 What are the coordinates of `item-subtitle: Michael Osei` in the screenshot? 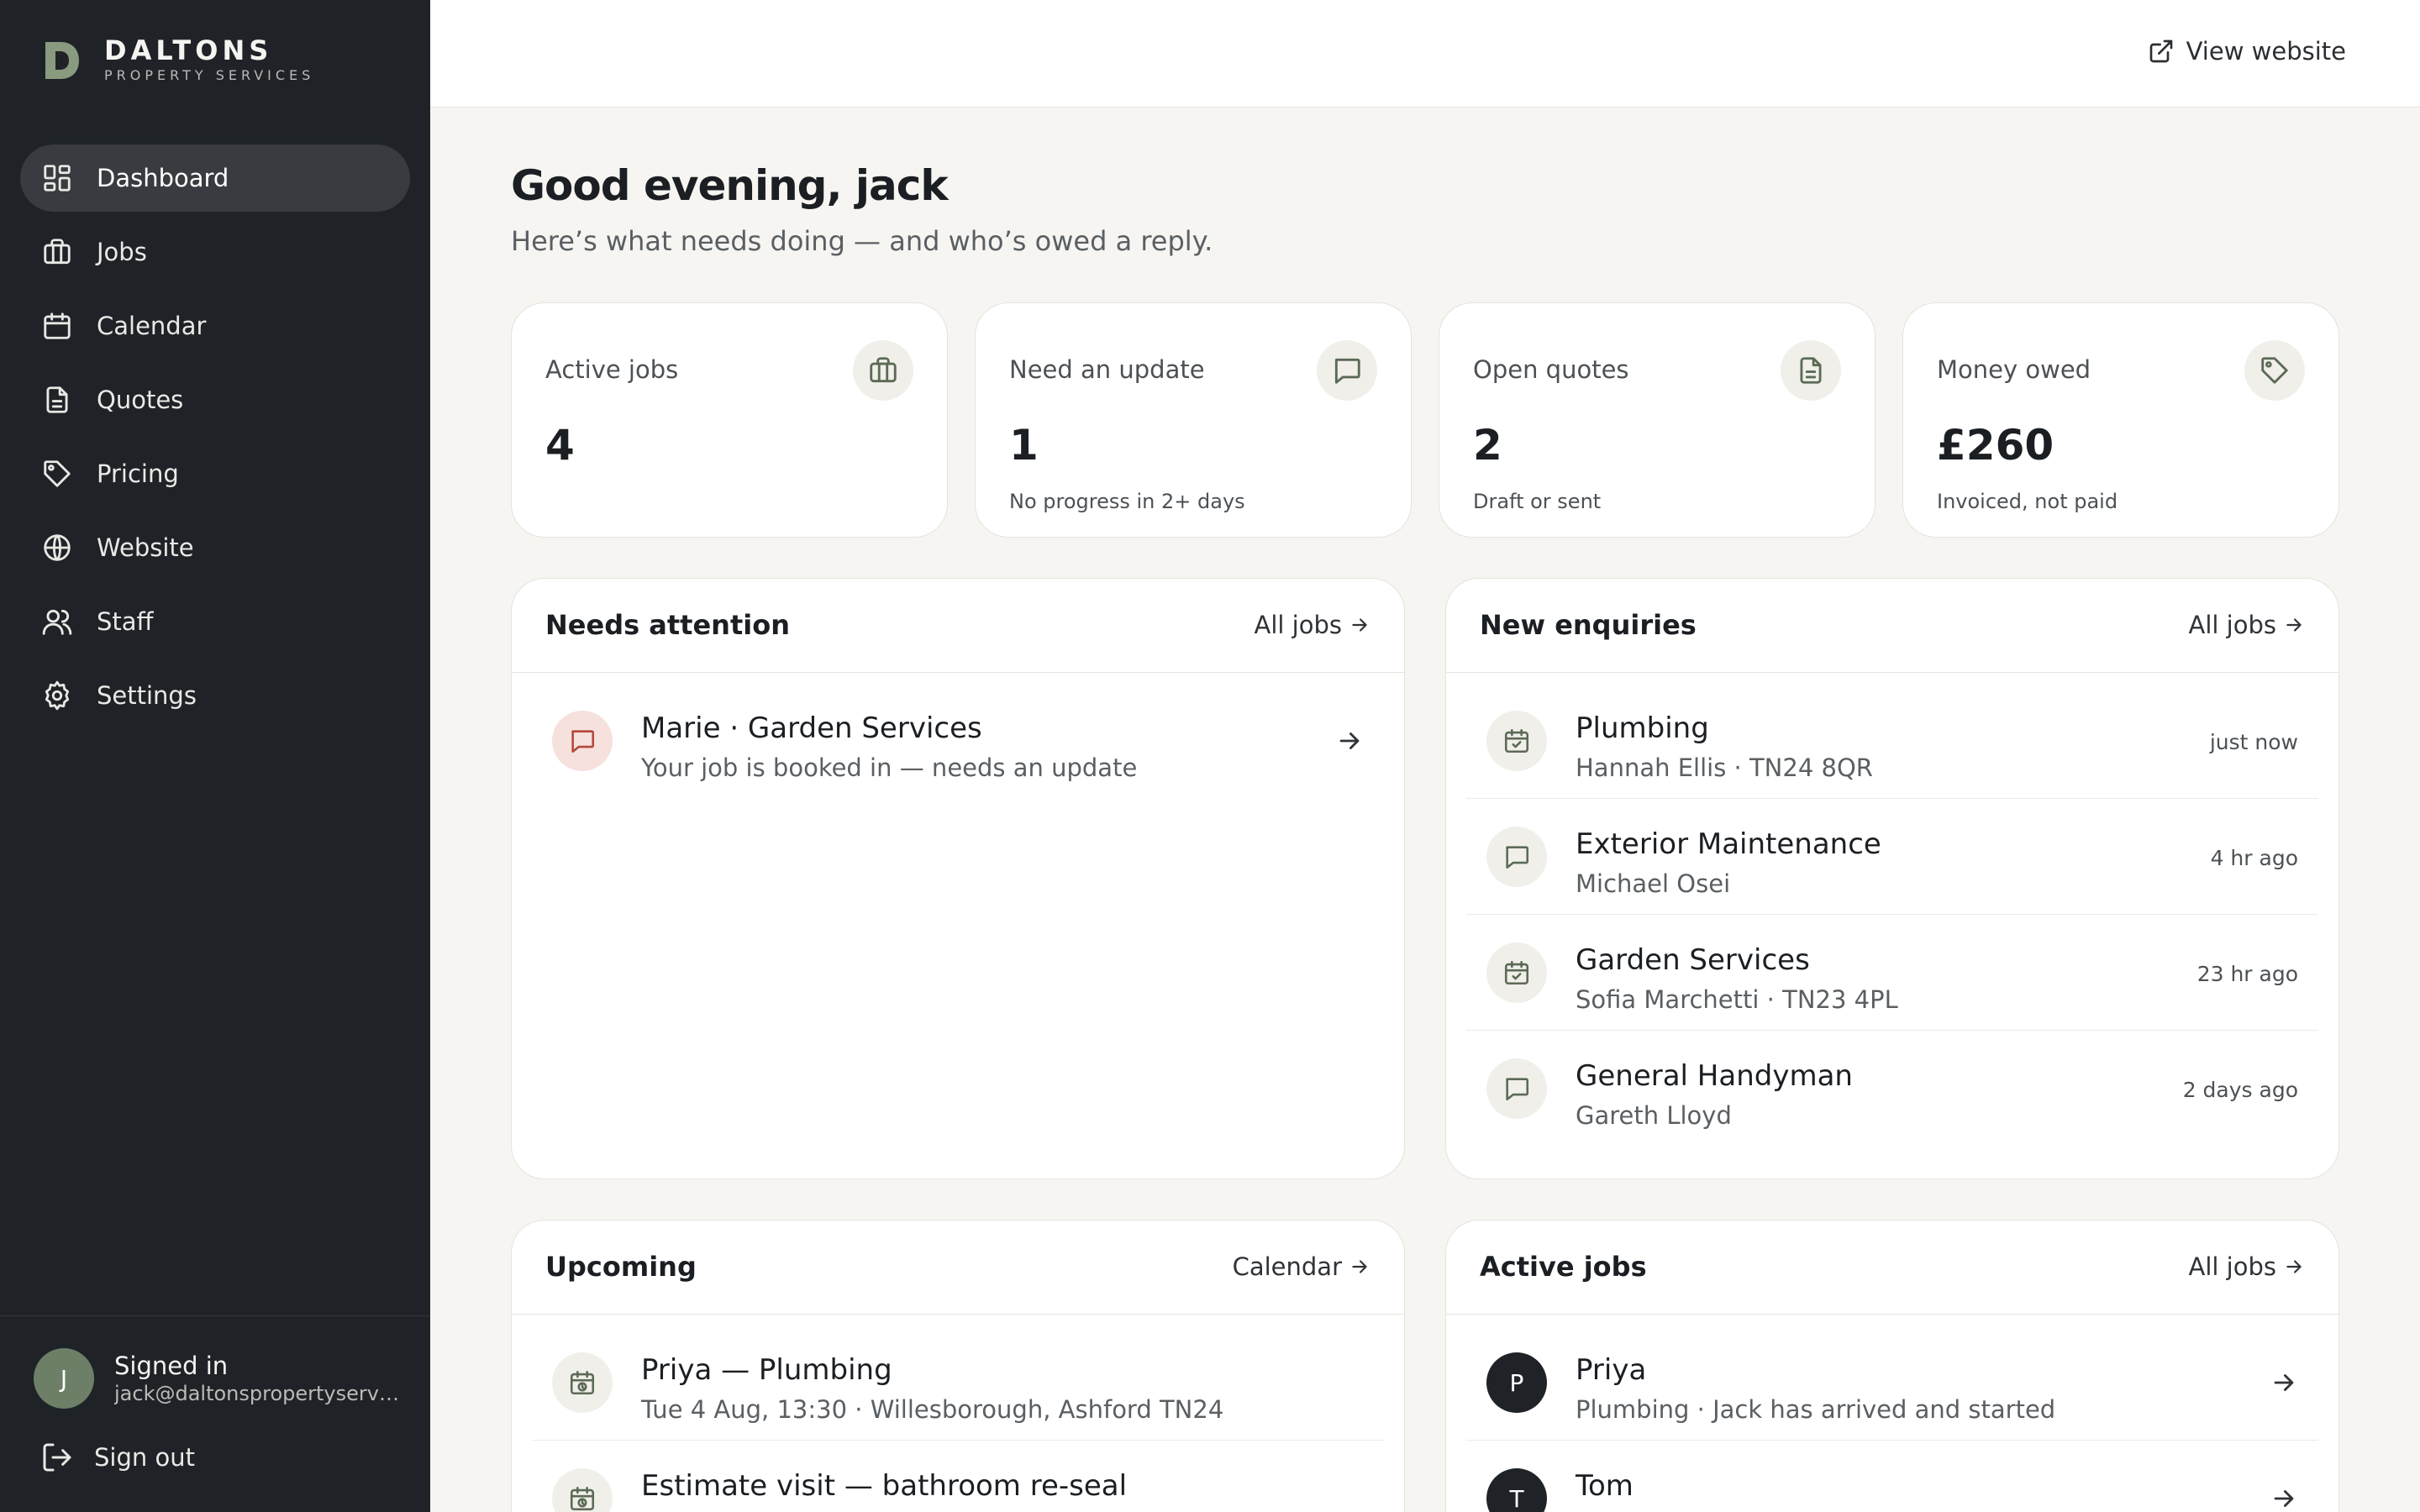 It's located at (1653, 883).